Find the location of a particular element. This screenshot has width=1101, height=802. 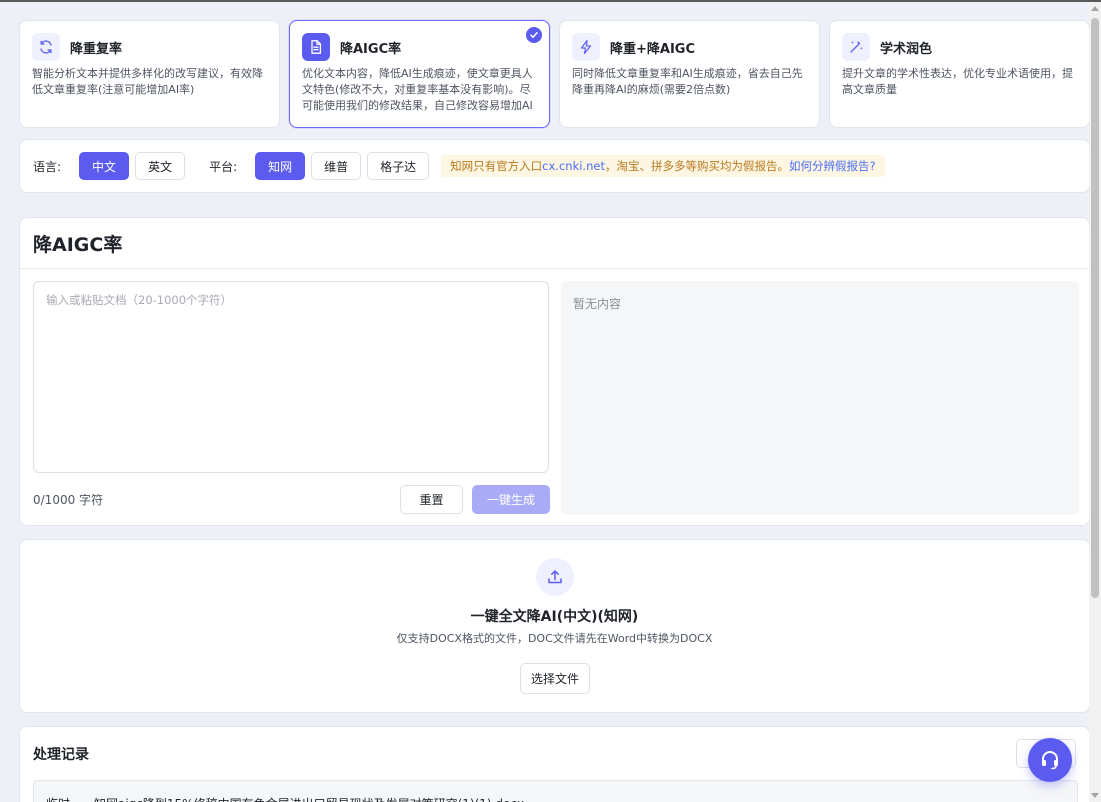

mode-card-title: 降重+降AIGC is located at coordinates (653, 49).